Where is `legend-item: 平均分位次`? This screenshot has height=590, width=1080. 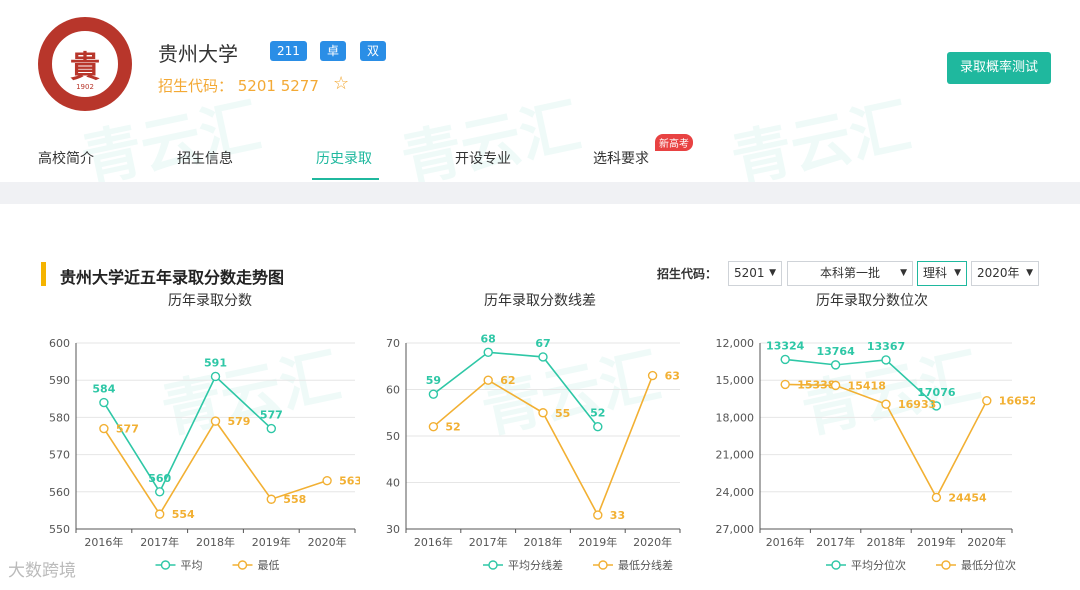
legend-item: 平均分位次 is located at coordinates (866, 565).